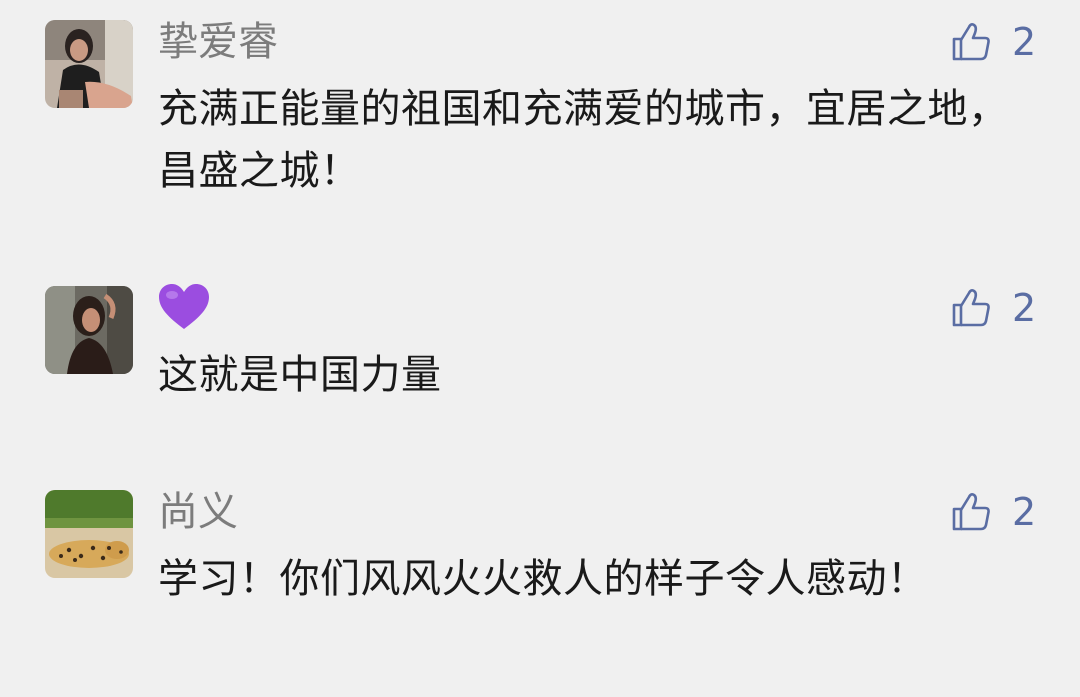  What do you see at coordinates (583, 140) in the screenshot?
I see `comment-text: 充满正能量的祖国和充满爱的城市，宜居之地，昌盛之城！` at bounding box center [583, 140].